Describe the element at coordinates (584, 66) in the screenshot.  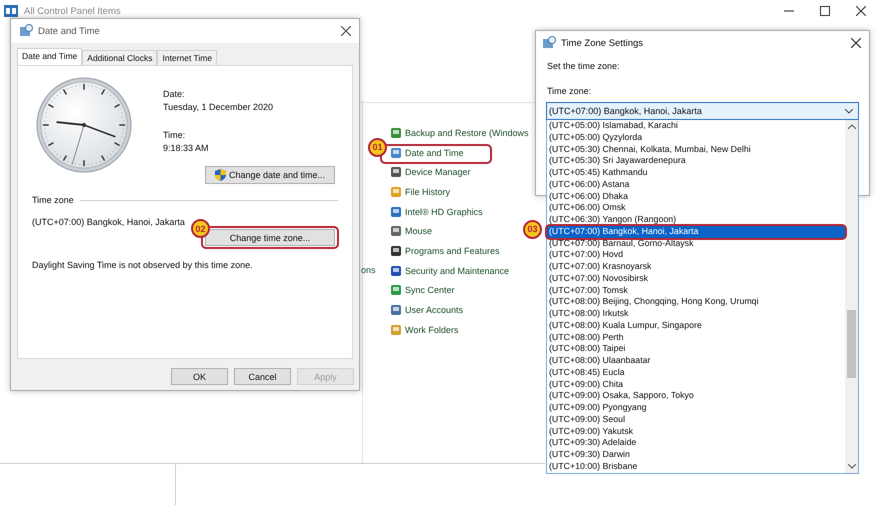
I see `prompt-text: Set the time zone:` at that location.